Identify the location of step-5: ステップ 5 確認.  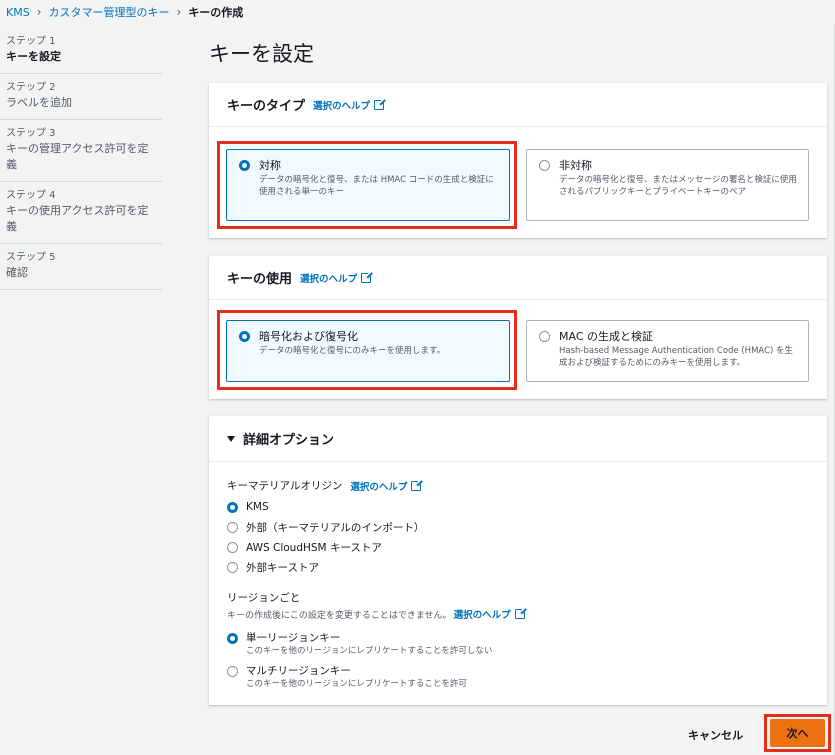
(81, 267).